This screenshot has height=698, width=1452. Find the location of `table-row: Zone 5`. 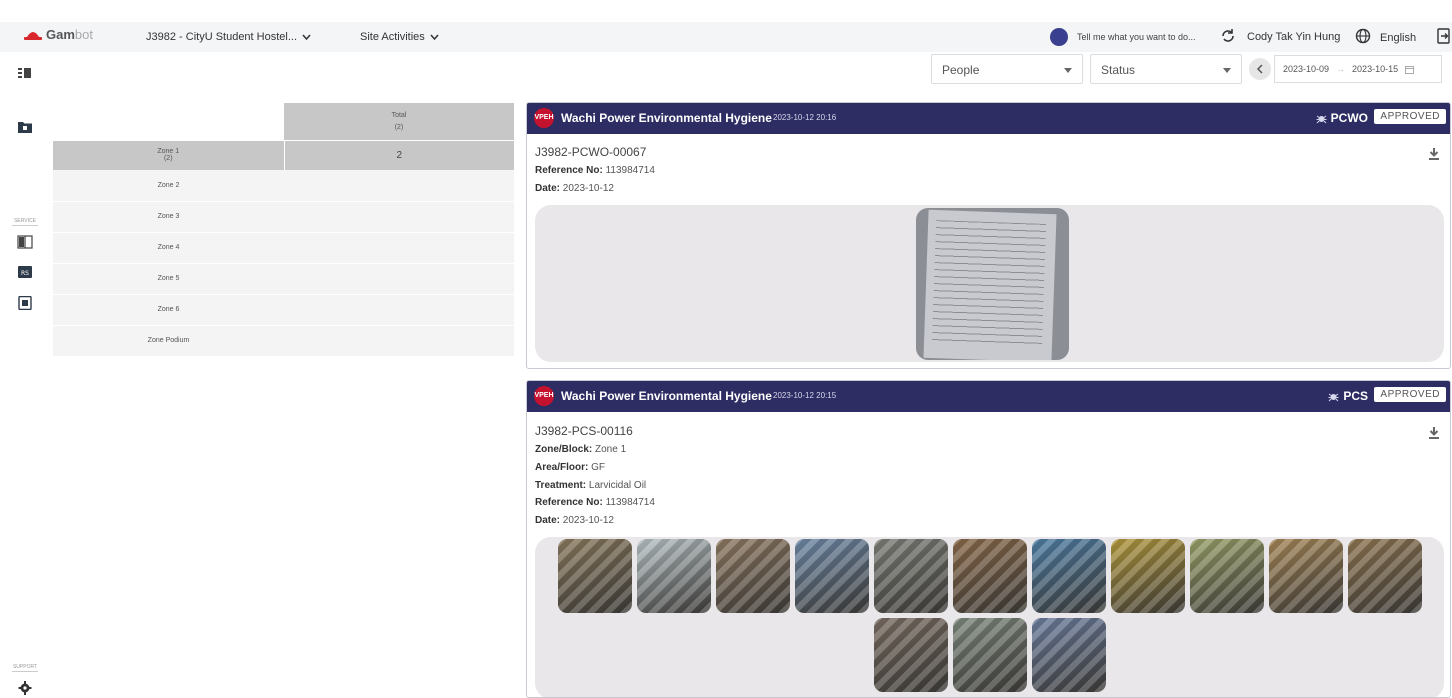

table-row: Zone 5 is located at coordinates (283, 278).